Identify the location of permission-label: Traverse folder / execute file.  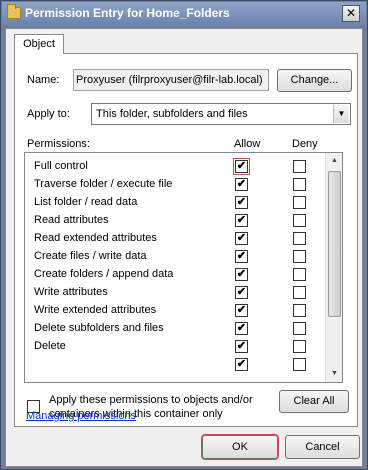
(103, 184).